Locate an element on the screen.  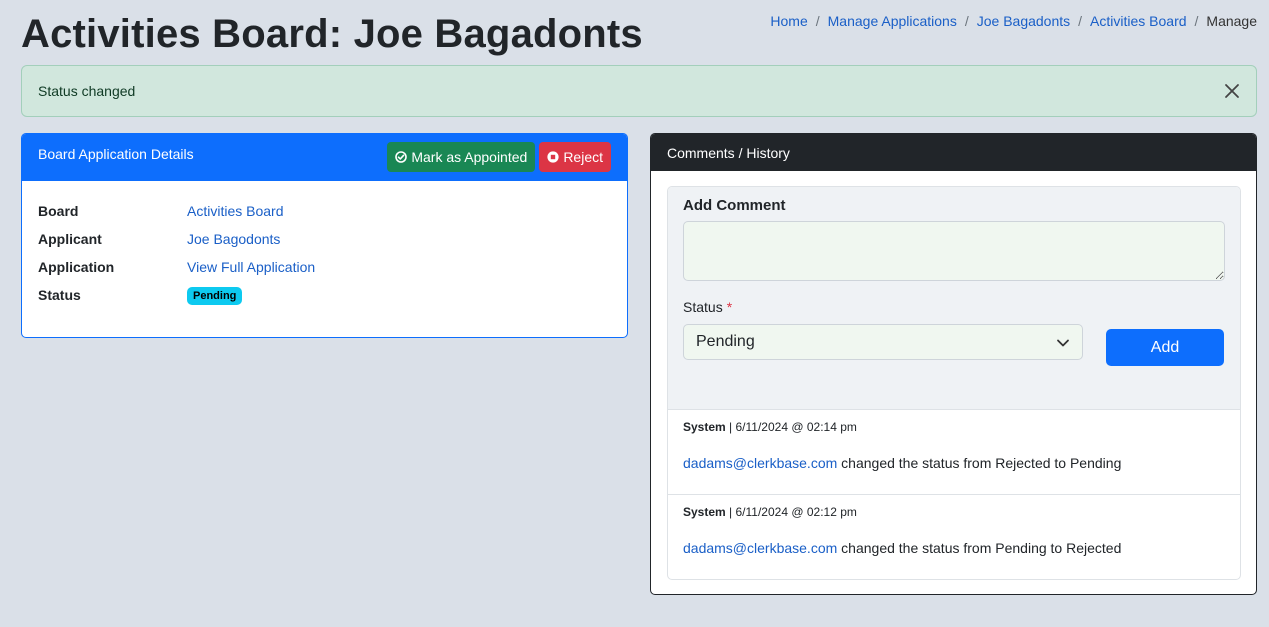
status-field-label: Status * is located at coordinates (707, 307).